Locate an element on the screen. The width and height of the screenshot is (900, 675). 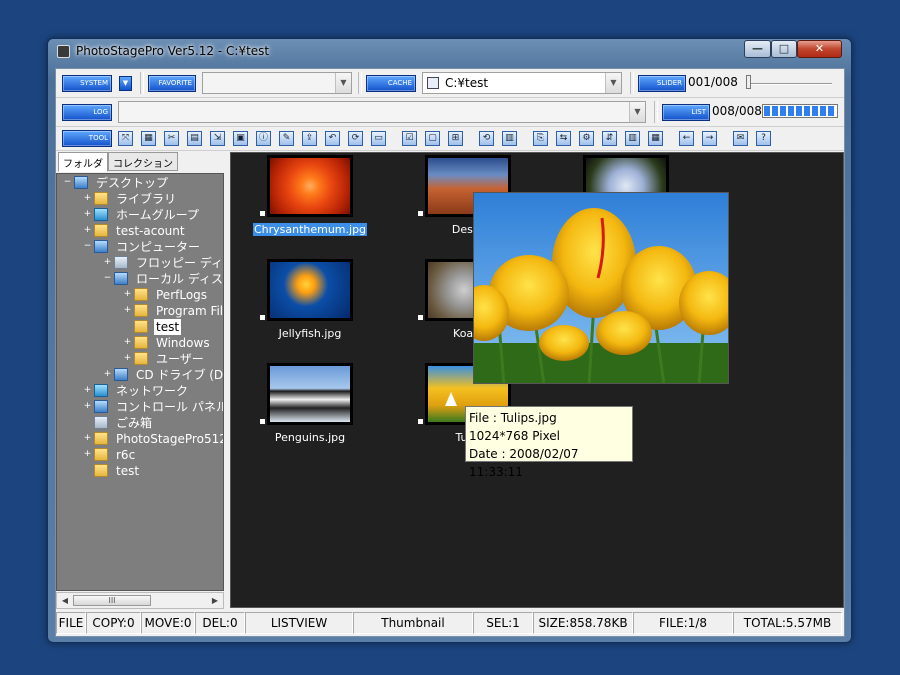
cache-path-combo: C:¥test ▼ is located at coordinates (522, 83).